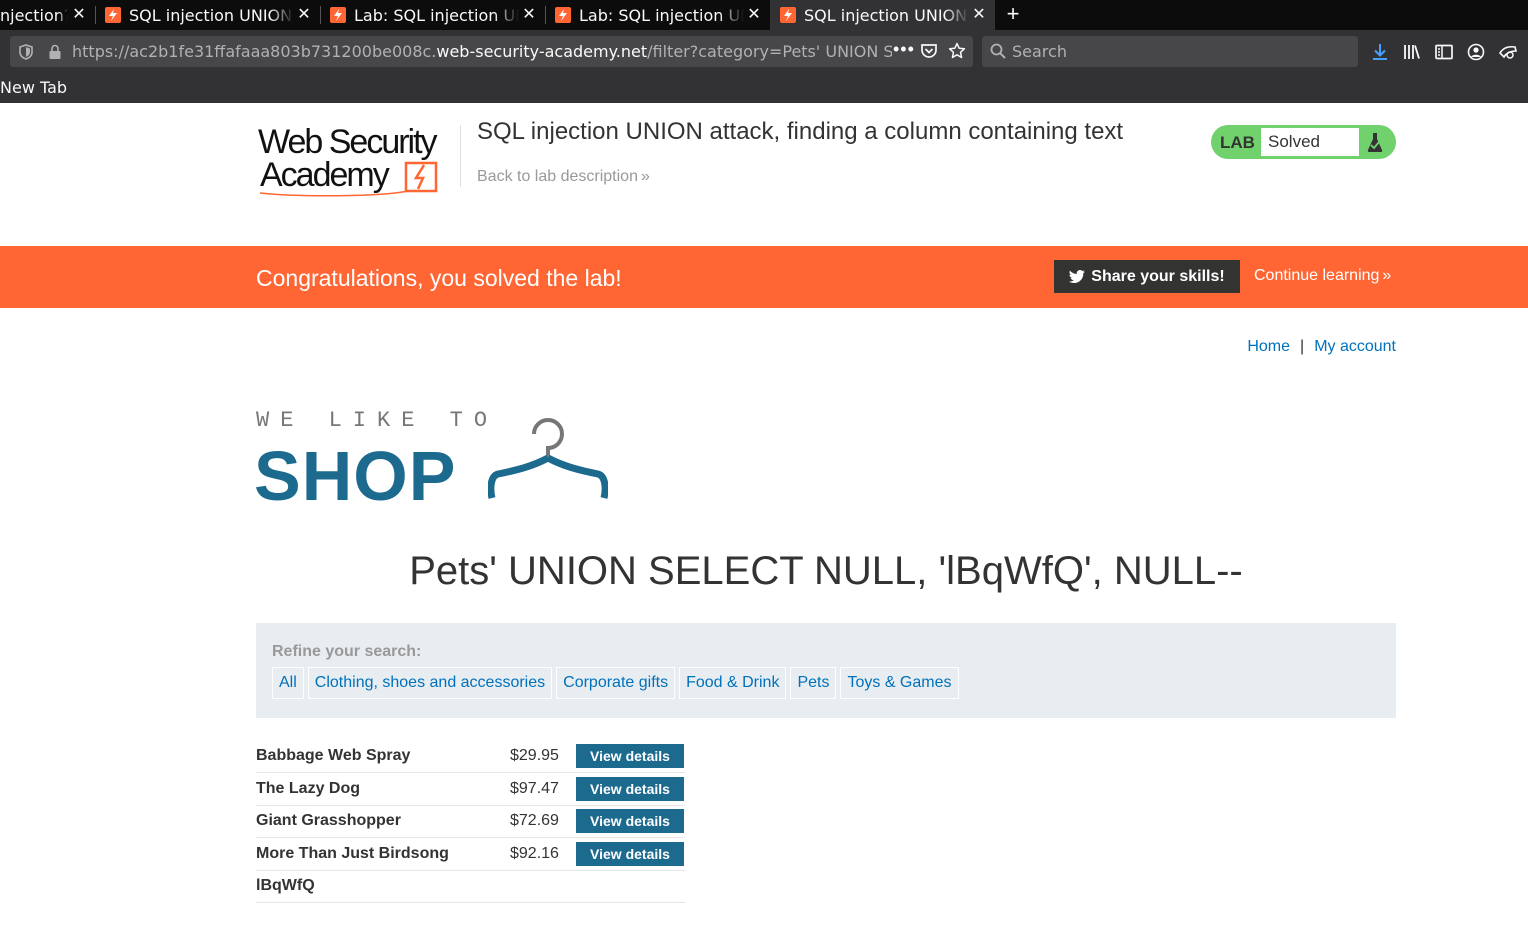 The width and height of the screenshot is (1528, 947). I want to click on hanger-icon, so click(548, 458).